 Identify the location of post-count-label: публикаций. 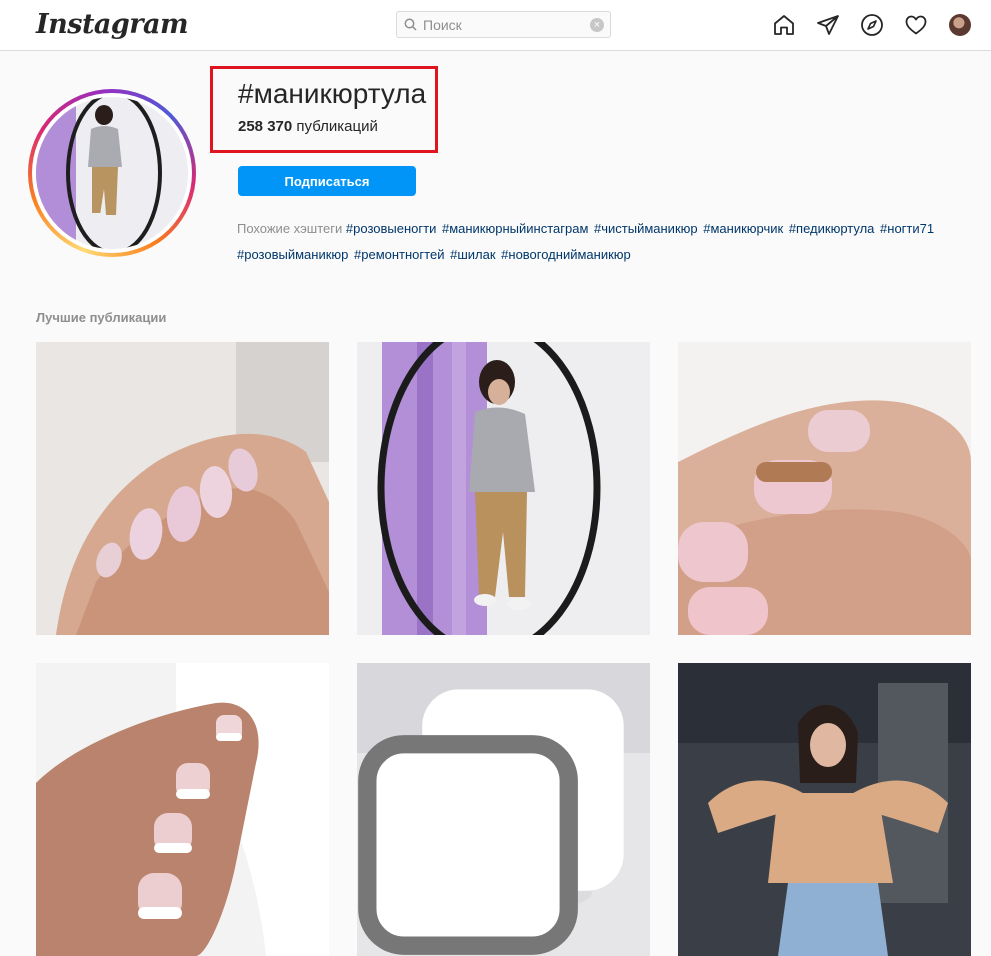
(335, 126).